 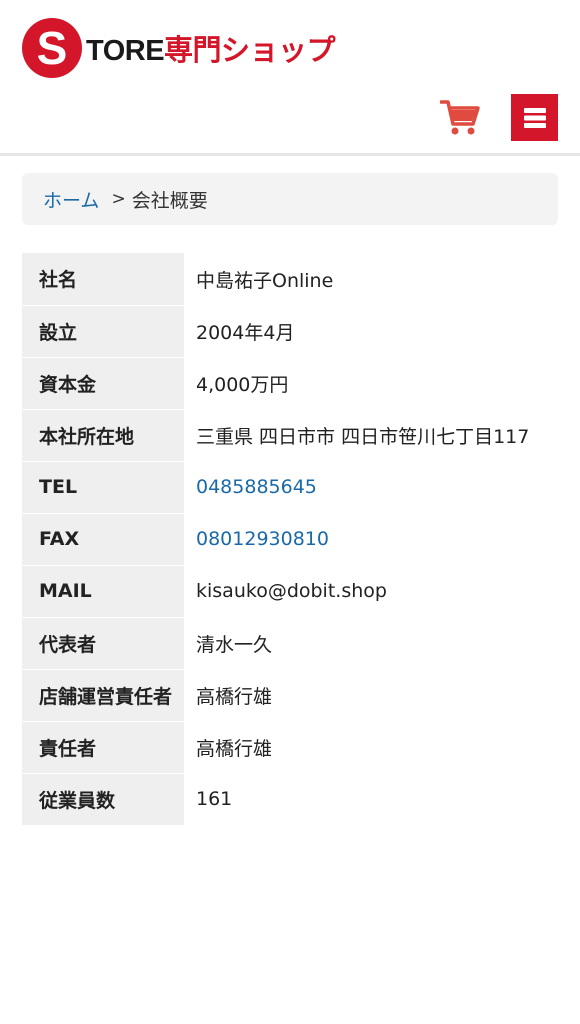 I want to click on row-label: TEL, so click(x=103, y=487).